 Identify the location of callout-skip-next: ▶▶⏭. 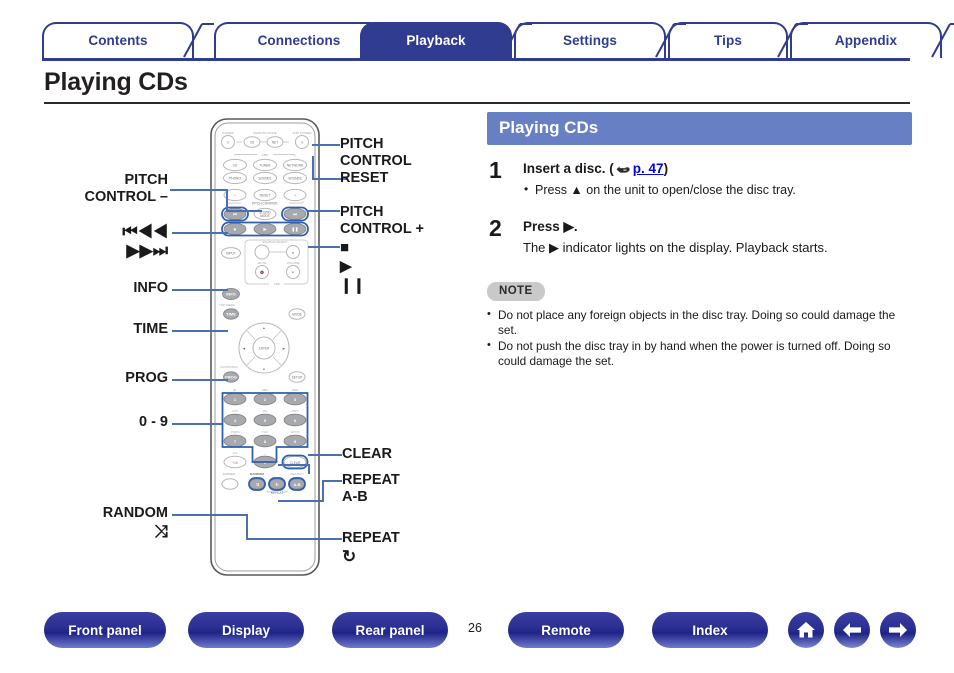
(134, 250).